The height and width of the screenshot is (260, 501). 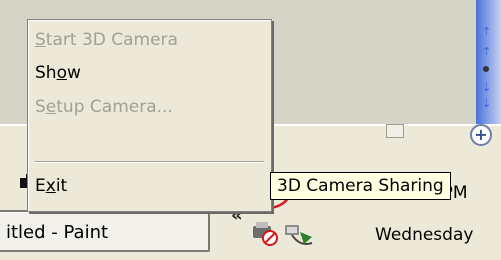 I want to click on scroll-thumb, so click(x=395, y=131).